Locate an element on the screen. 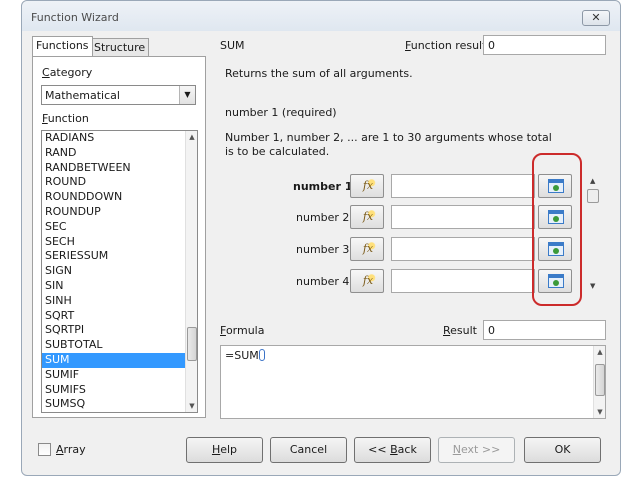 This screenshot has height=480, width=640. function-list-item: ROUNDUP is located at coordinates (114, 212).